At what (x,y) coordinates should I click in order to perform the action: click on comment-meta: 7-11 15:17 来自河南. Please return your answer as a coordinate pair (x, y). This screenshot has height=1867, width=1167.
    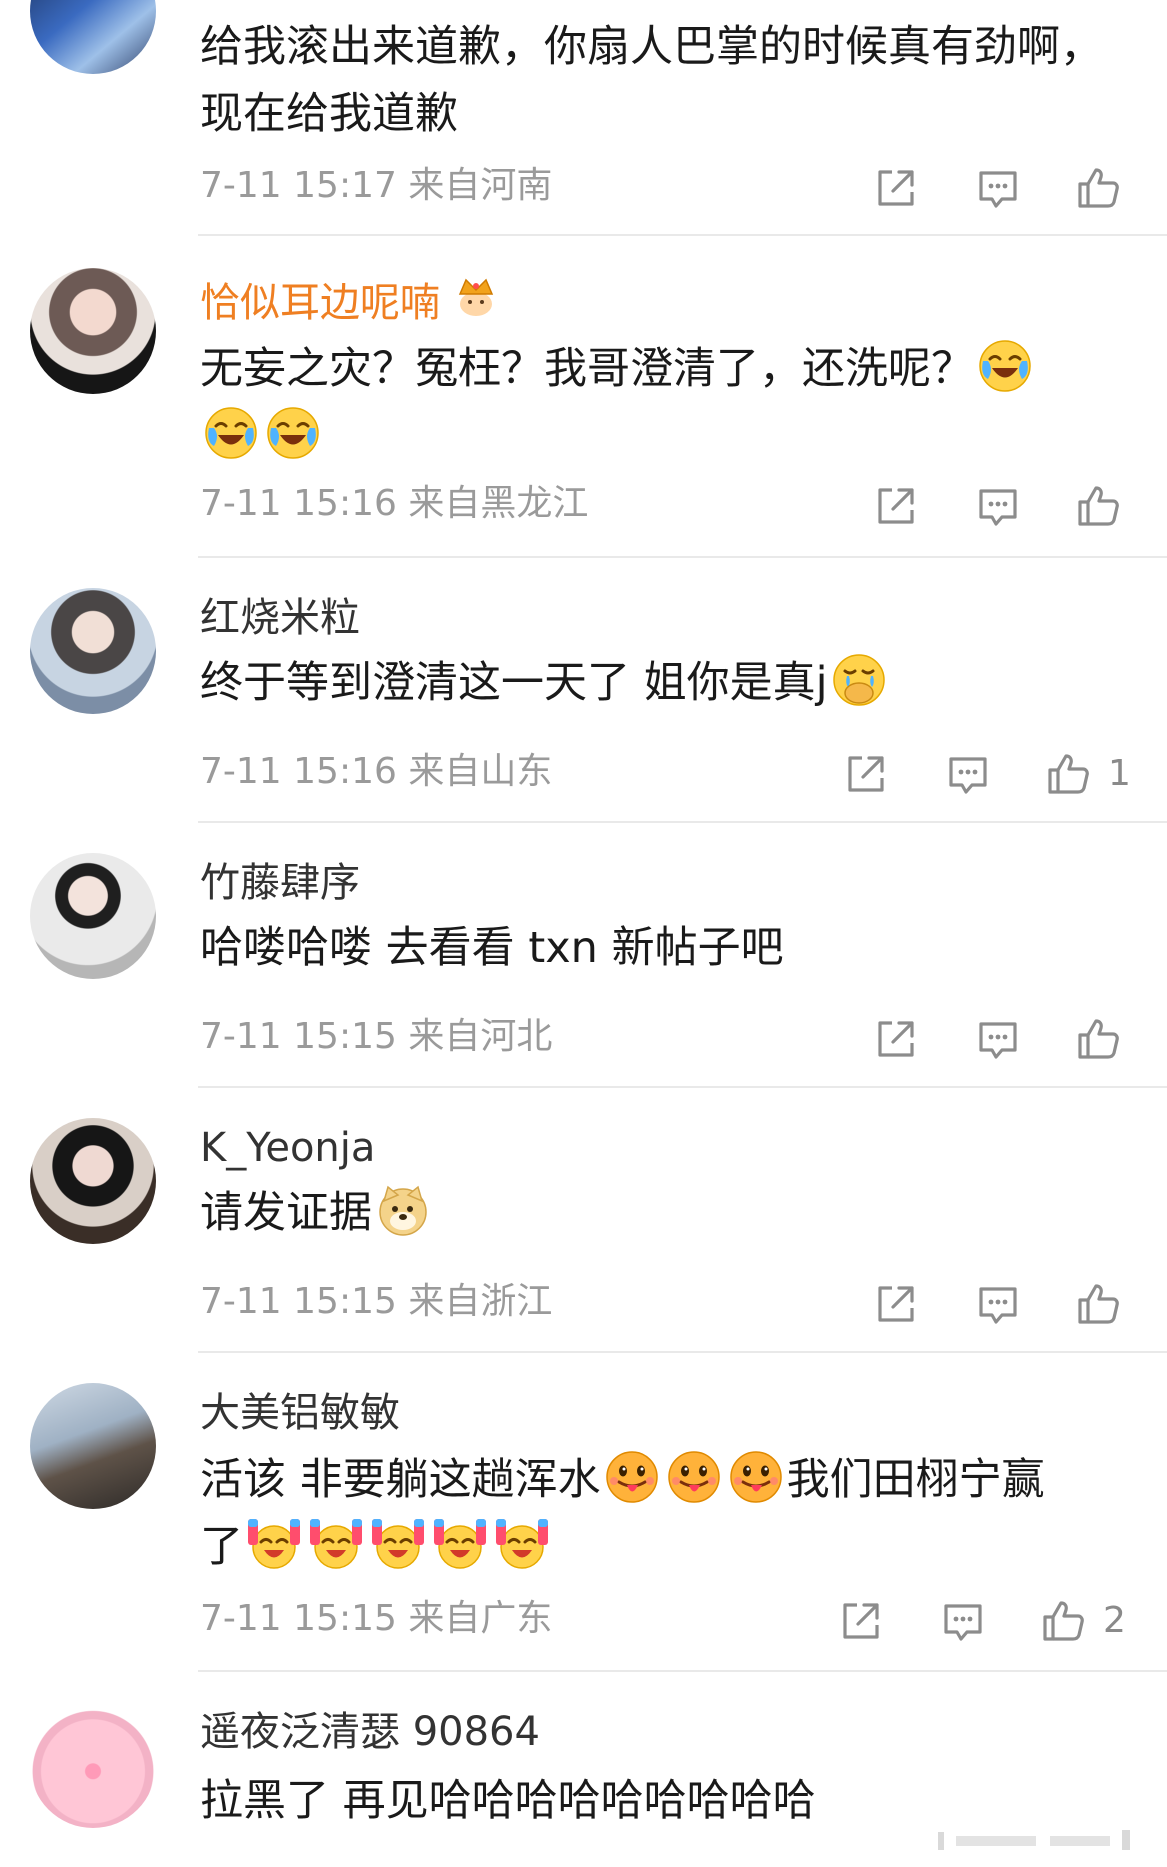
    Looking at the image, I should click on (376, 186).